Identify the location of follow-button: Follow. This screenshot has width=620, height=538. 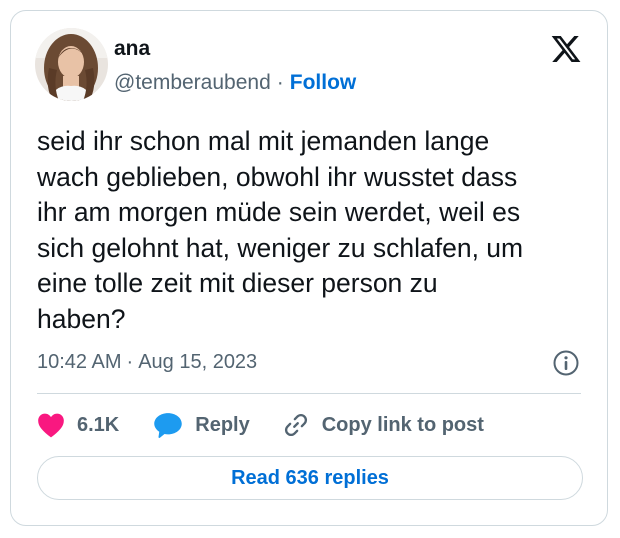
(323, 82).